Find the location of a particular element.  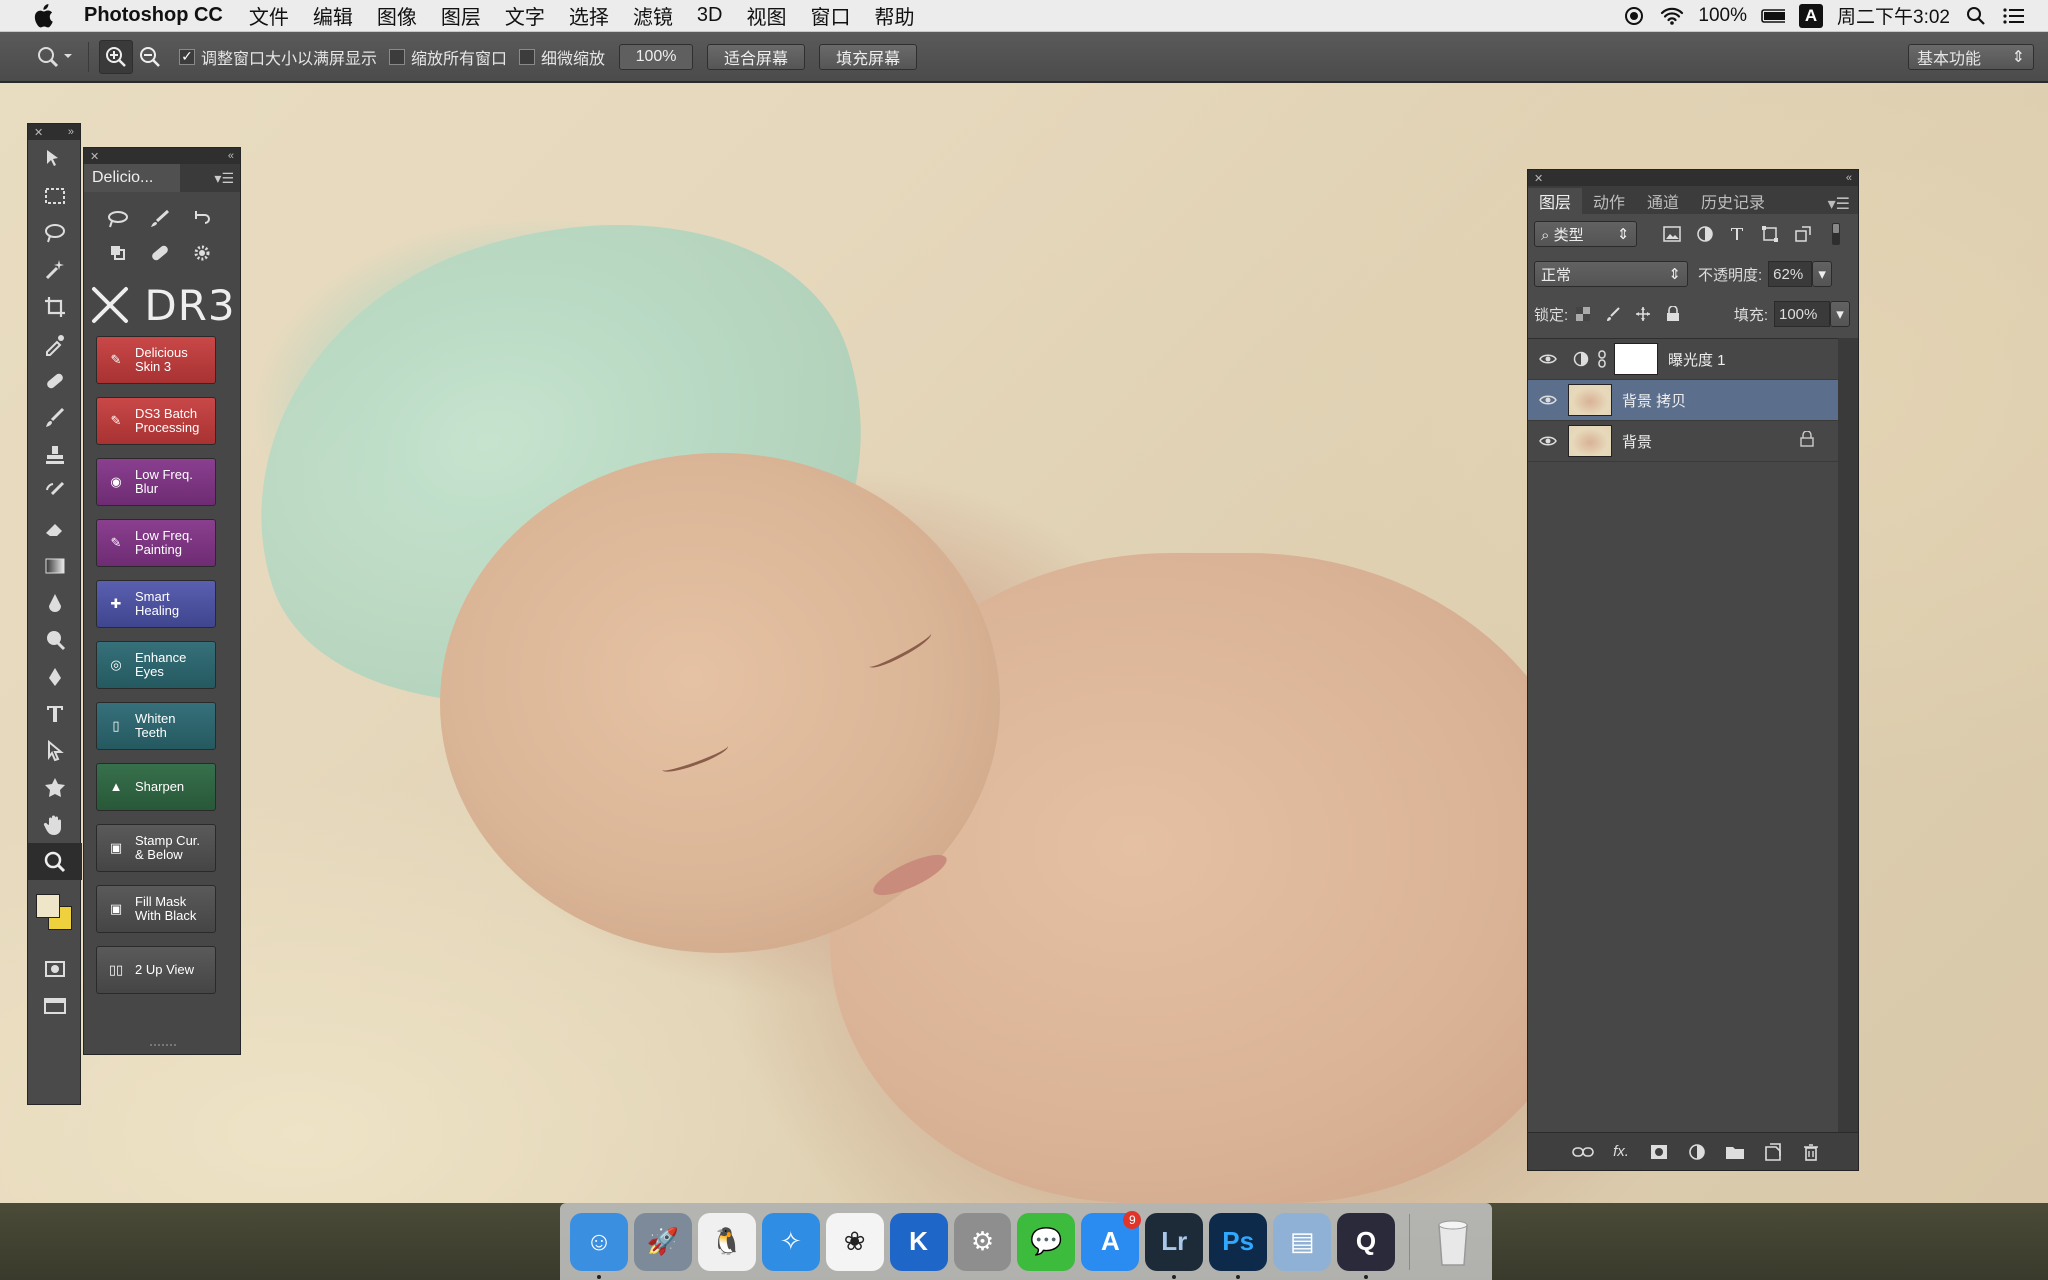

menu-3d: 3D is located at coordinates (710, 15).